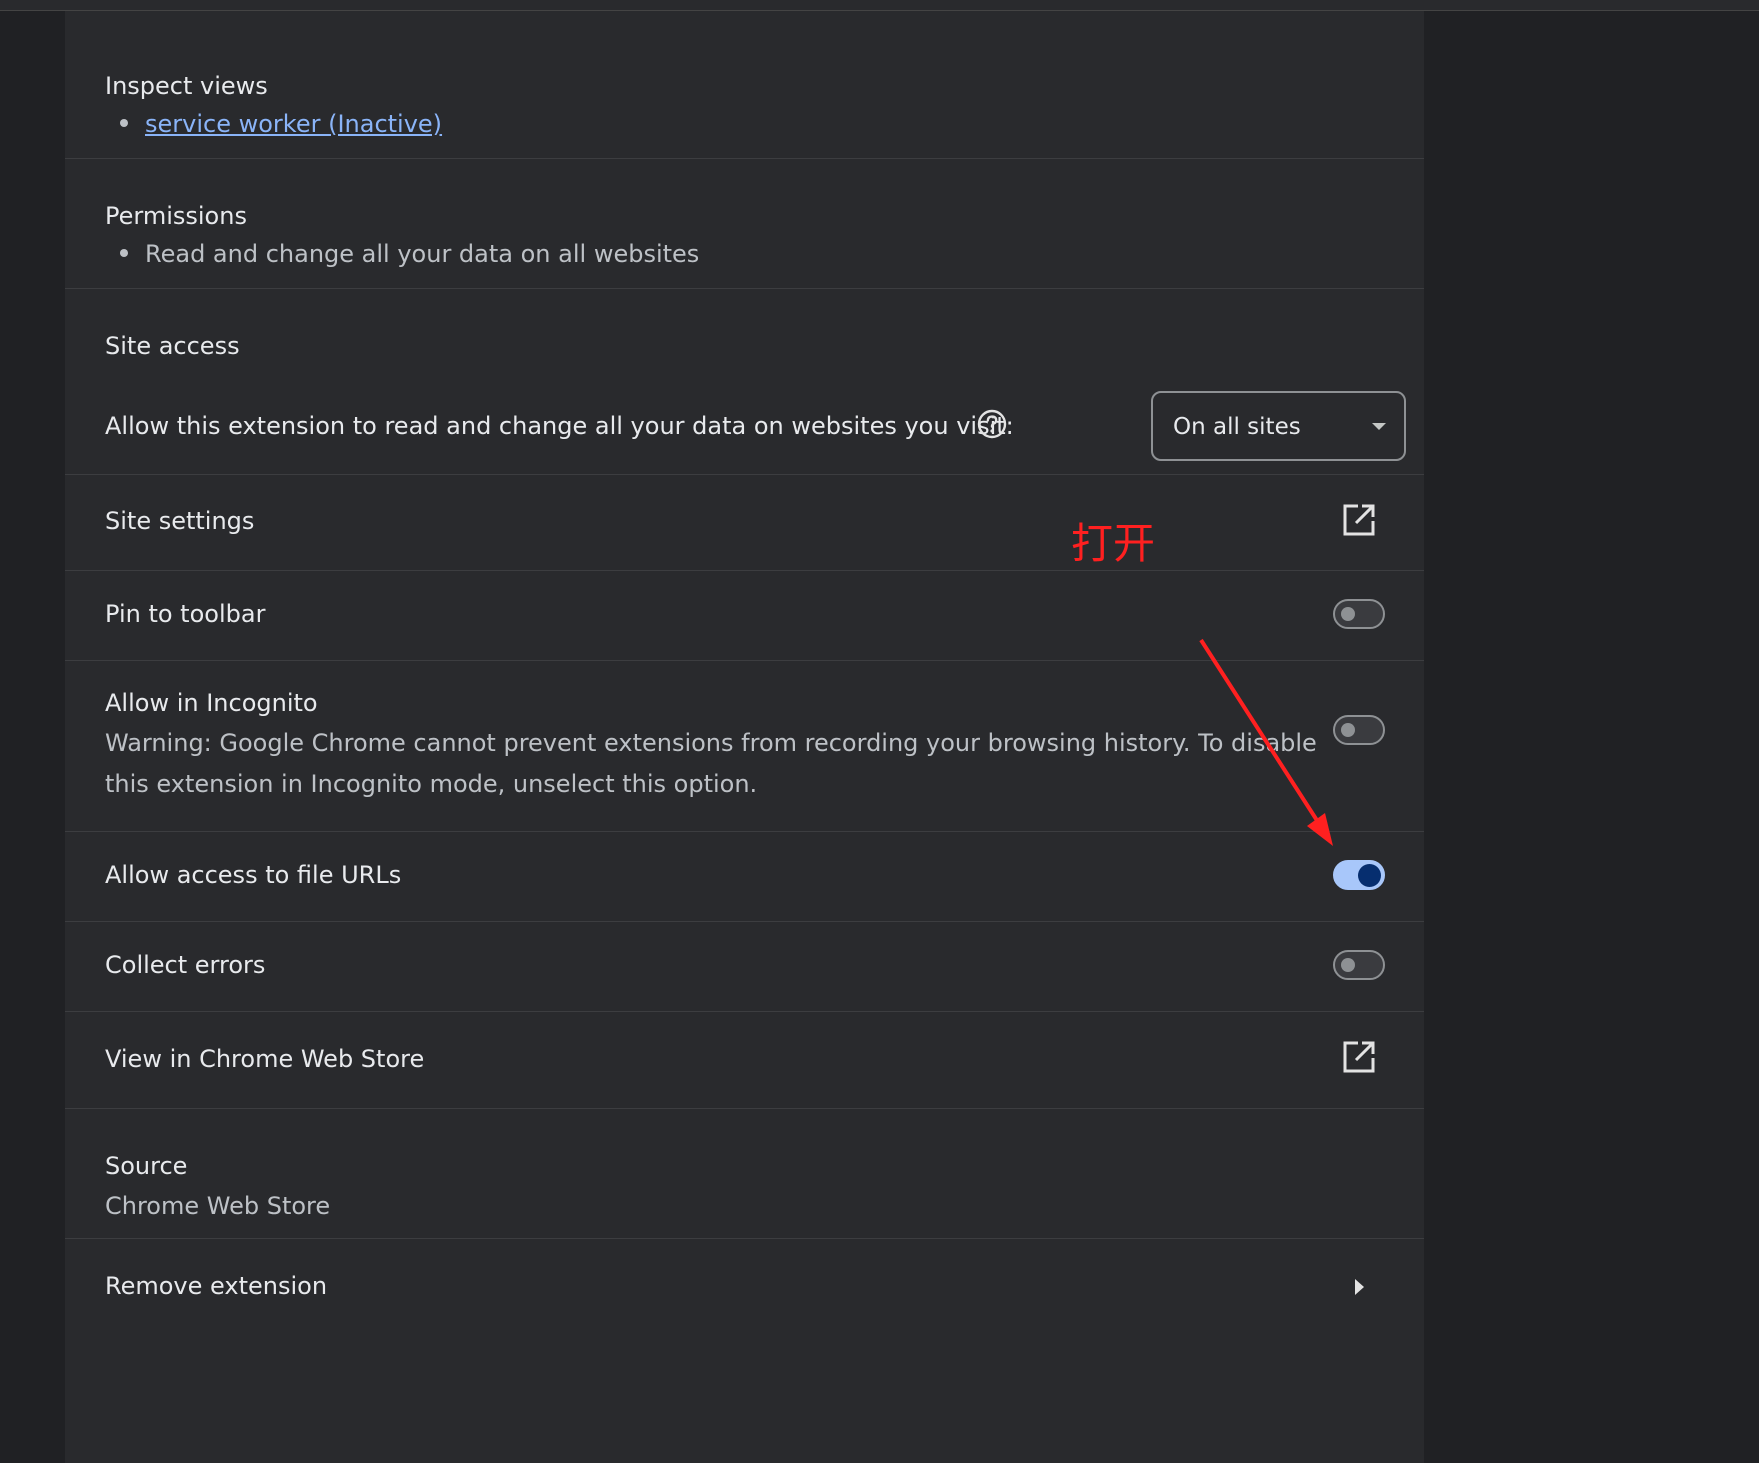 Image resolution: width=1759 pixels, height=1463 pixels. Describe the element at coordinates (172, 346) in the screenshot. I see `site-access-title: Site access` at that location.